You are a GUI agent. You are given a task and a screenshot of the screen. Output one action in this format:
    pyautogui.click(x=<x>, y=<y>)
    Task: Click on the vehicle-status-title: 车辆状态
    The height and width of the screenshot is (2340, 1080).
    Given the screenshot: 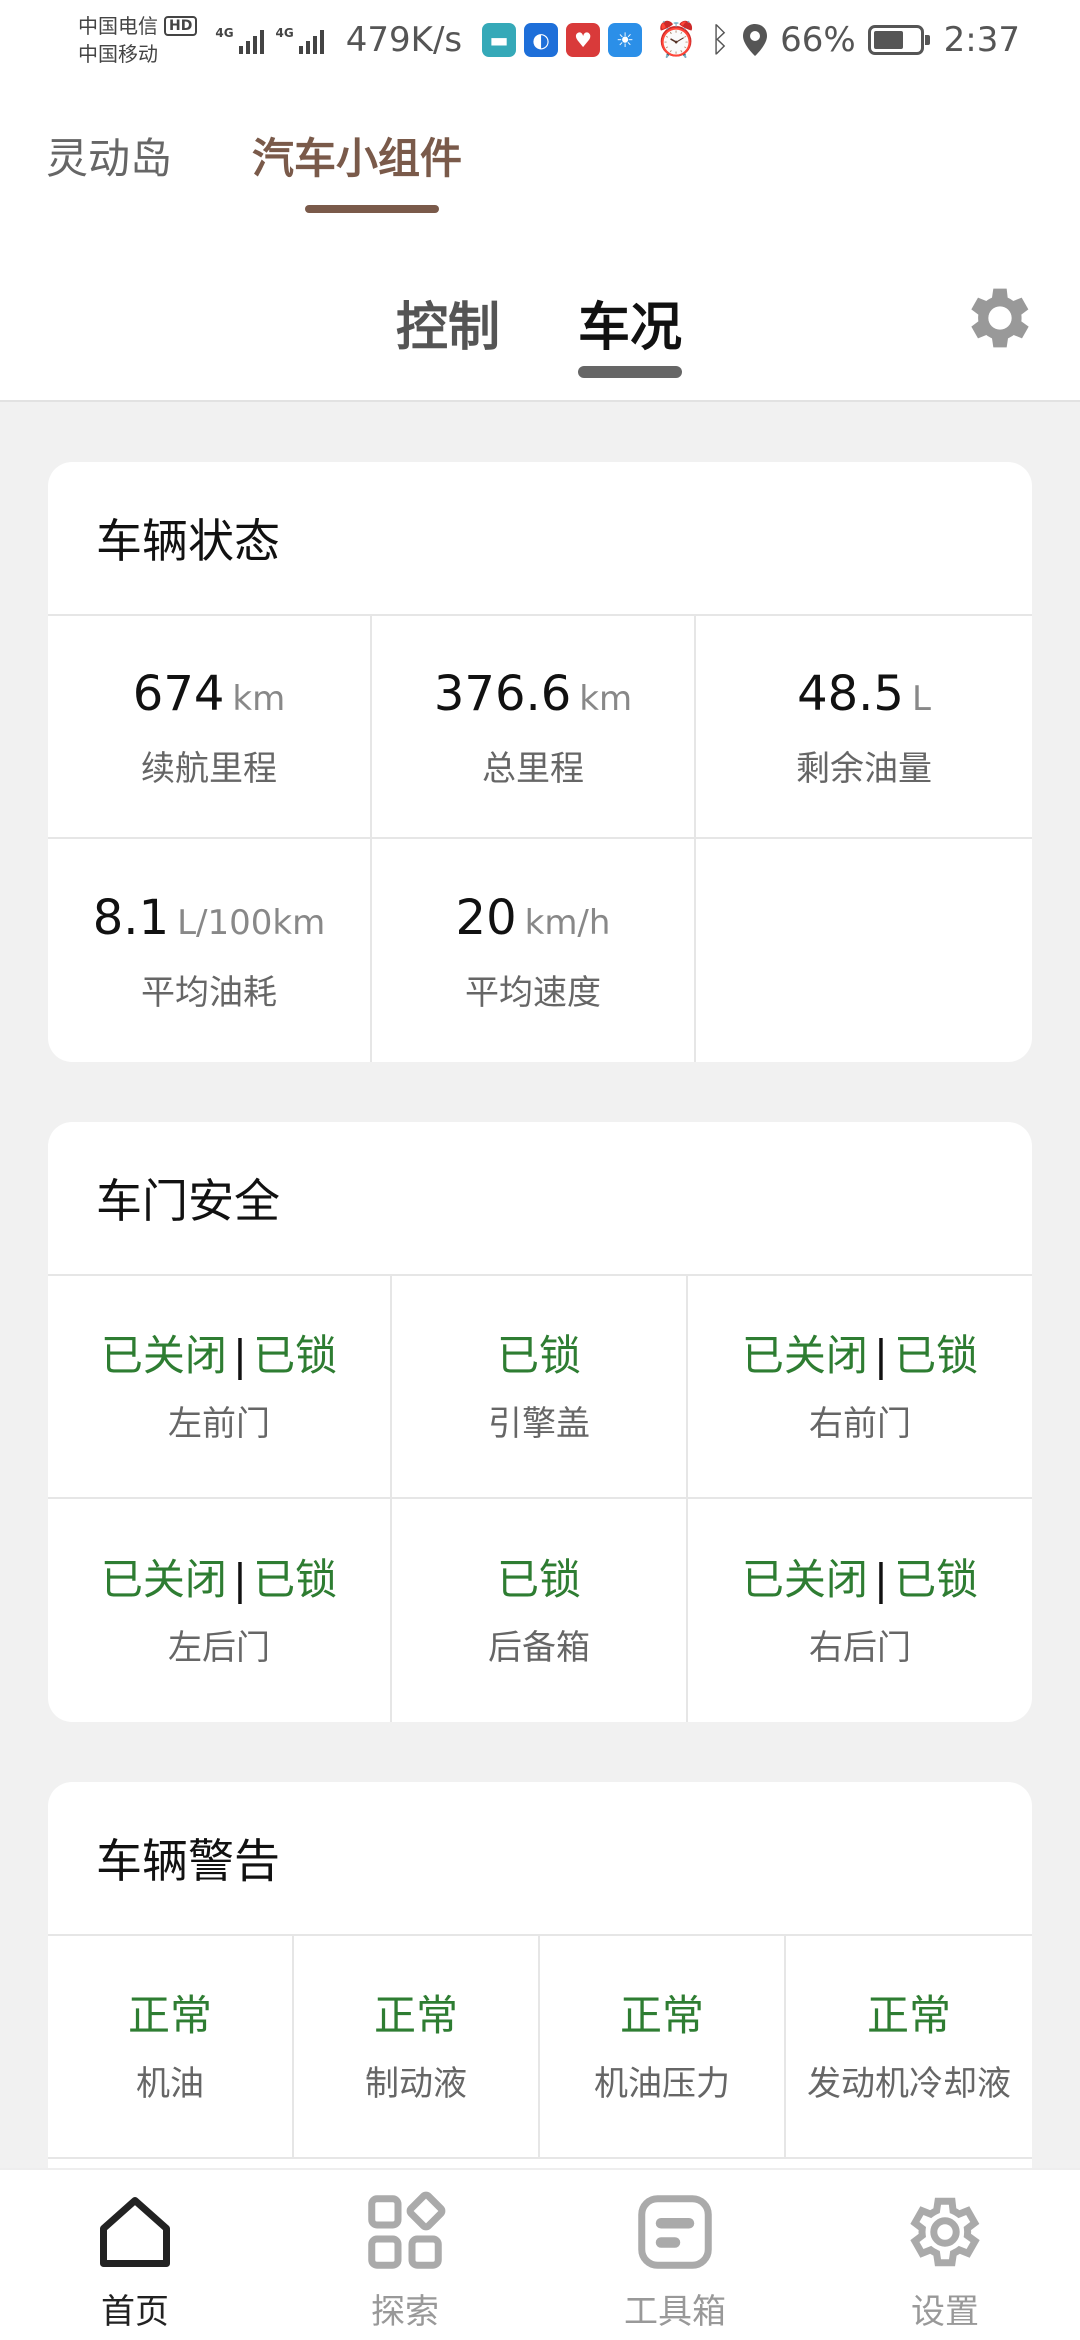 What is the action you would take?
    pyautogui.click(x=540, y=539)
    